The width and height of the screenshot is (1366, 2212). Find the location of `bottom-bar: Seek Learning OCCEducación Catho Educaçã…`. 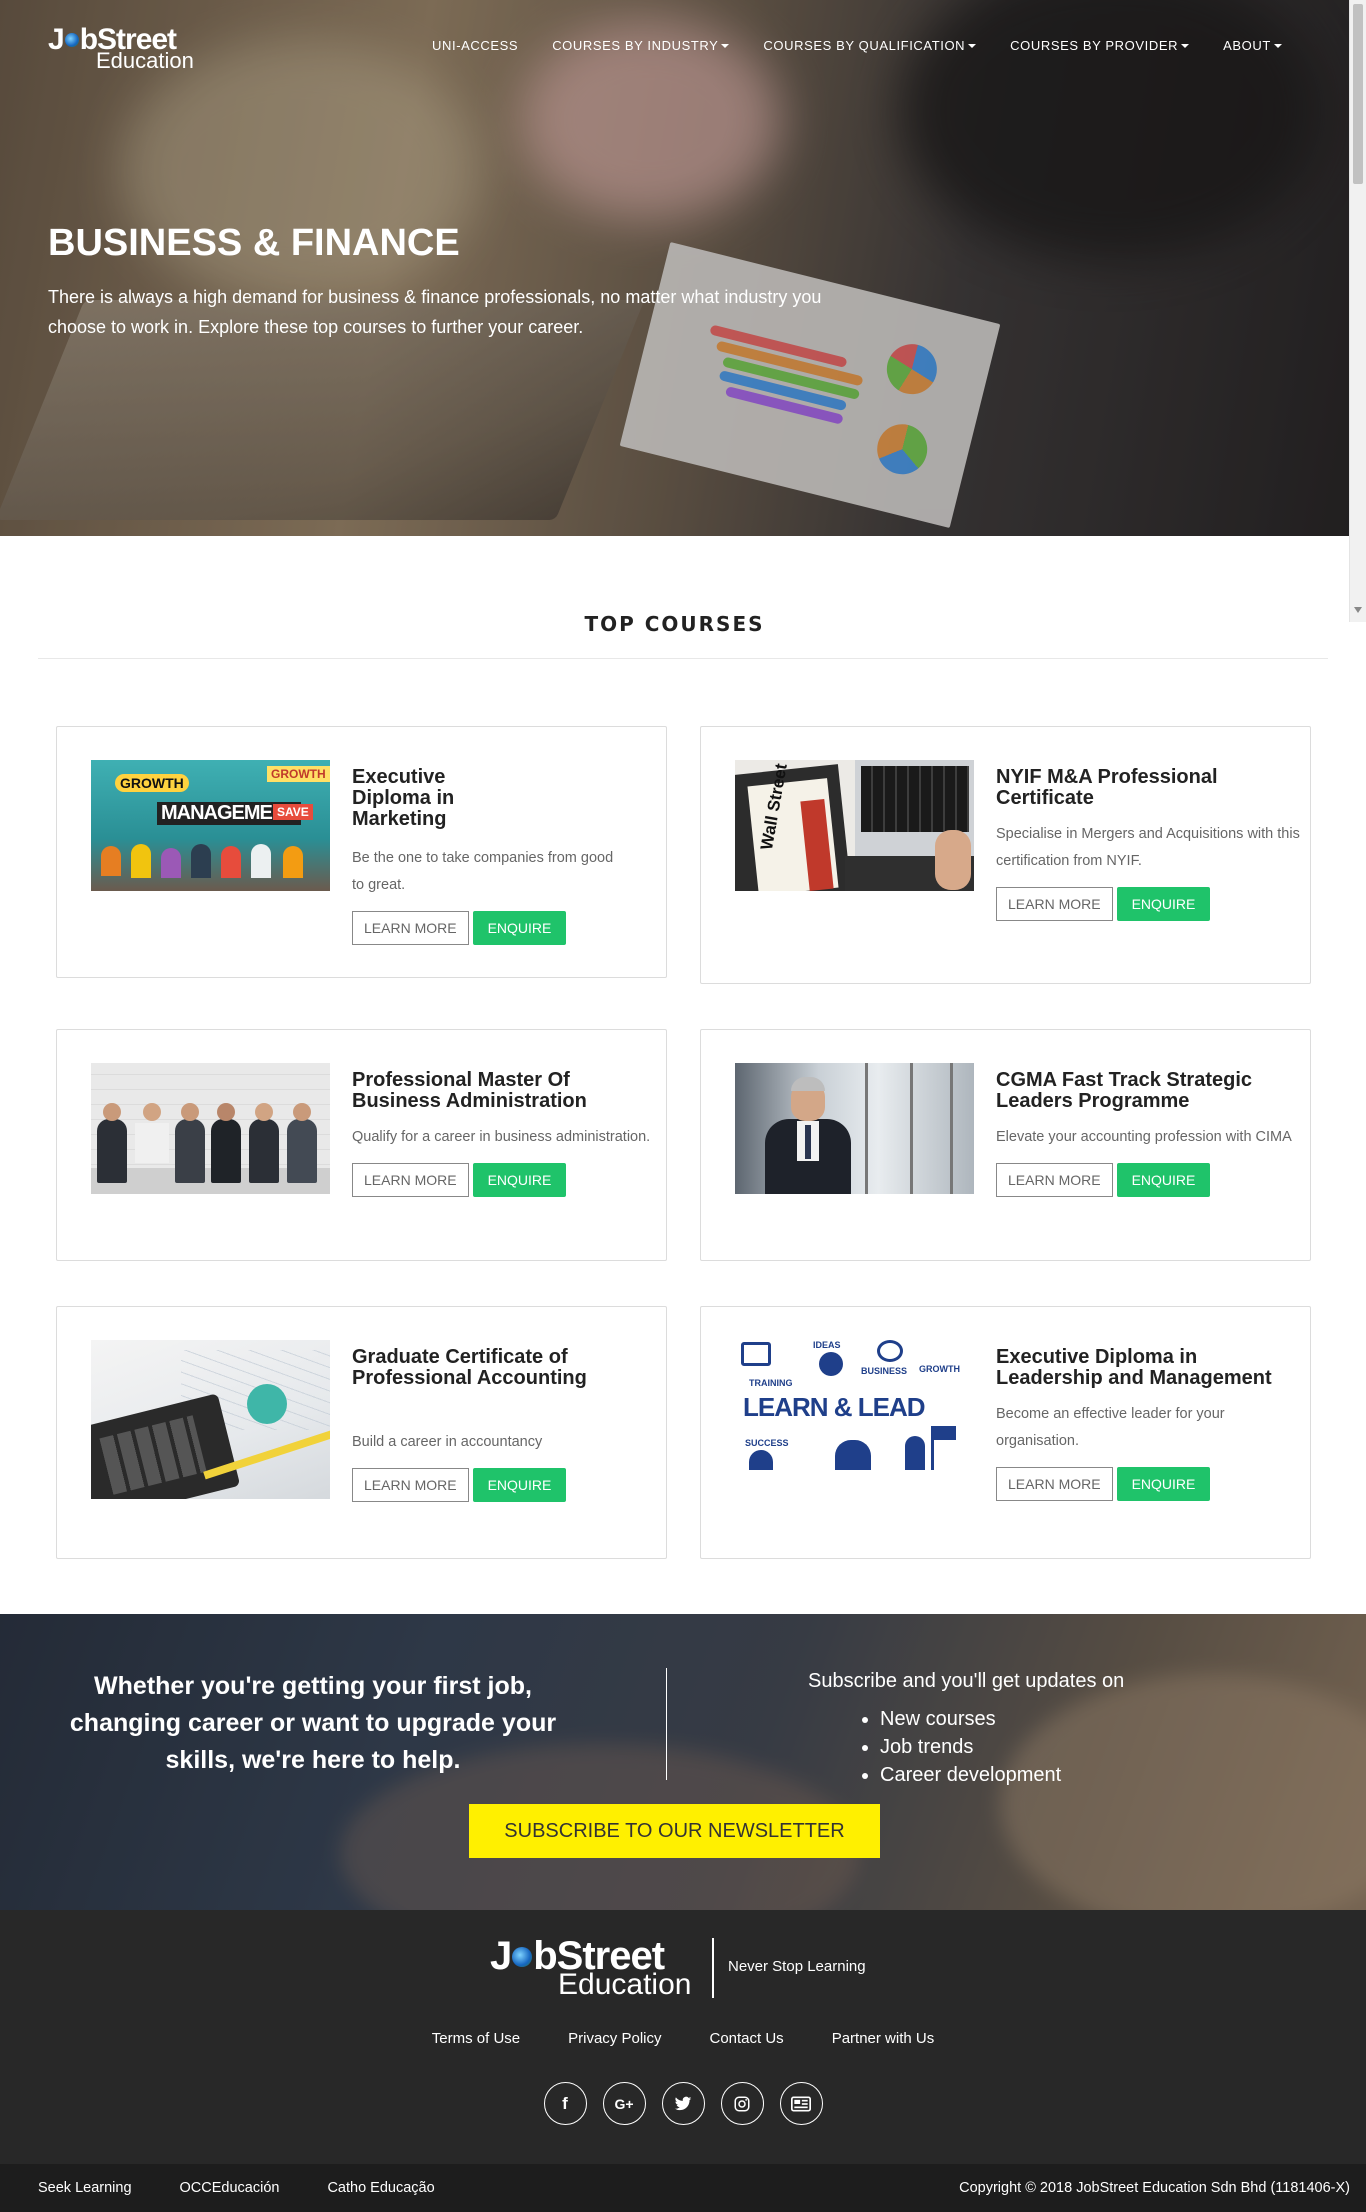

bottom-bar: Seek Learning OCCEducación Catho Educaçã… is located at coordinates (683, 2188).